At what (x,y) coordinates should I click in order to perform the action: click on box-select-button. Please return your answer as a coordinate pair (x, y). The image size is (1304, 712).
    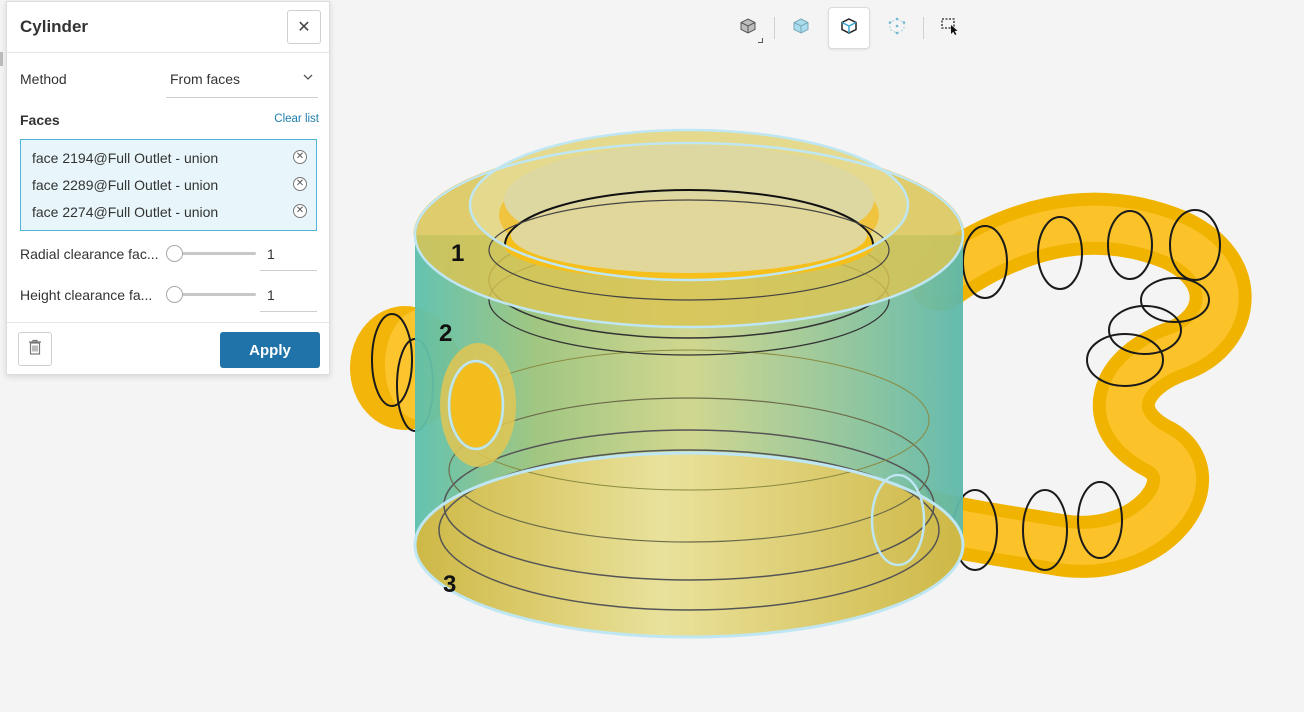
    Looking at the image, I should click on (950, 28).